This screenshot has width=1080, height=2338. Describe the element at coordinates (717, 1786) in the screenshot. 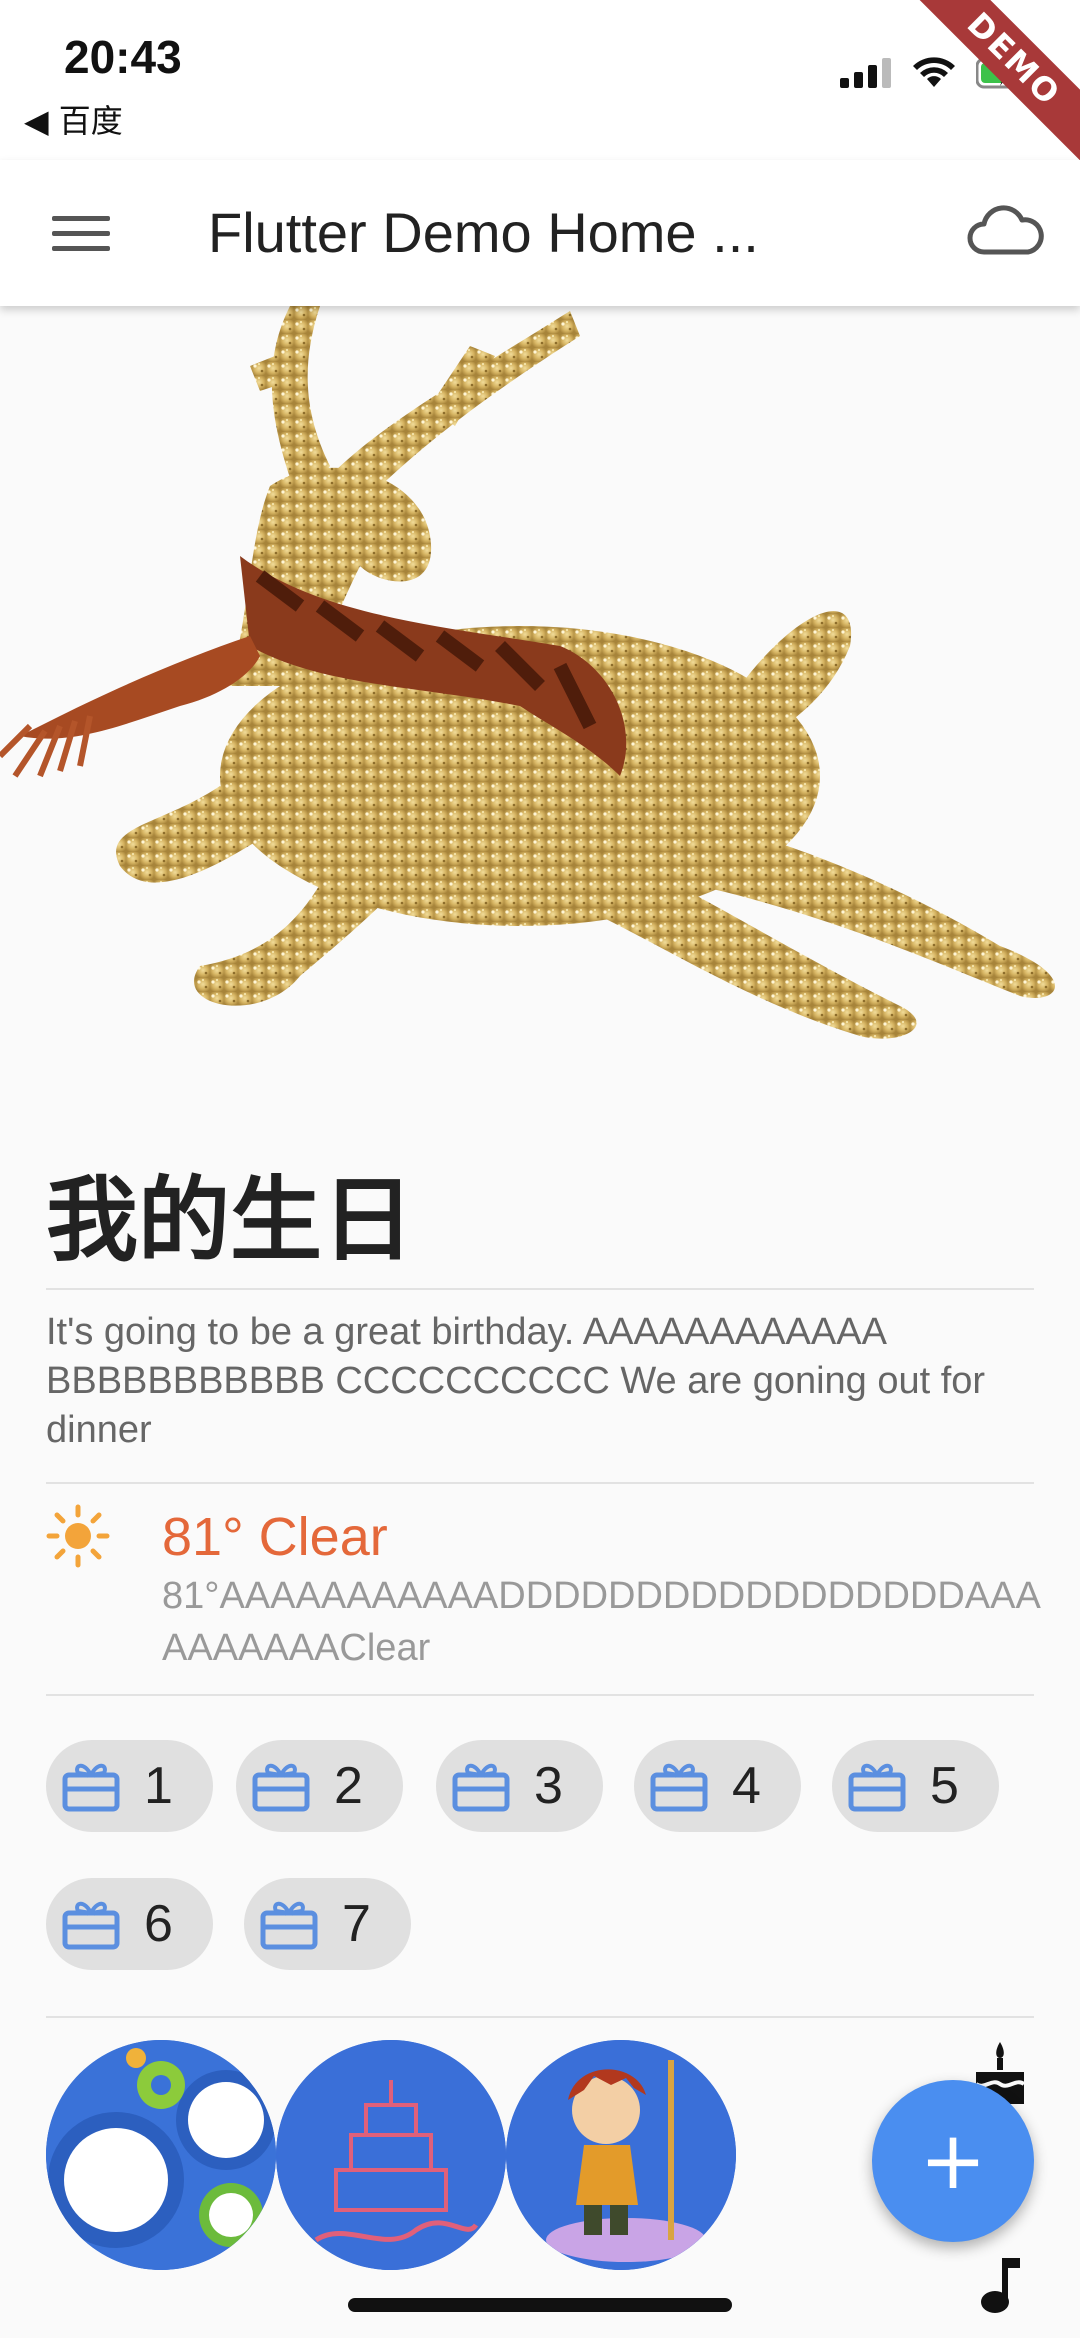

I see `chip-4: 4` at that location.